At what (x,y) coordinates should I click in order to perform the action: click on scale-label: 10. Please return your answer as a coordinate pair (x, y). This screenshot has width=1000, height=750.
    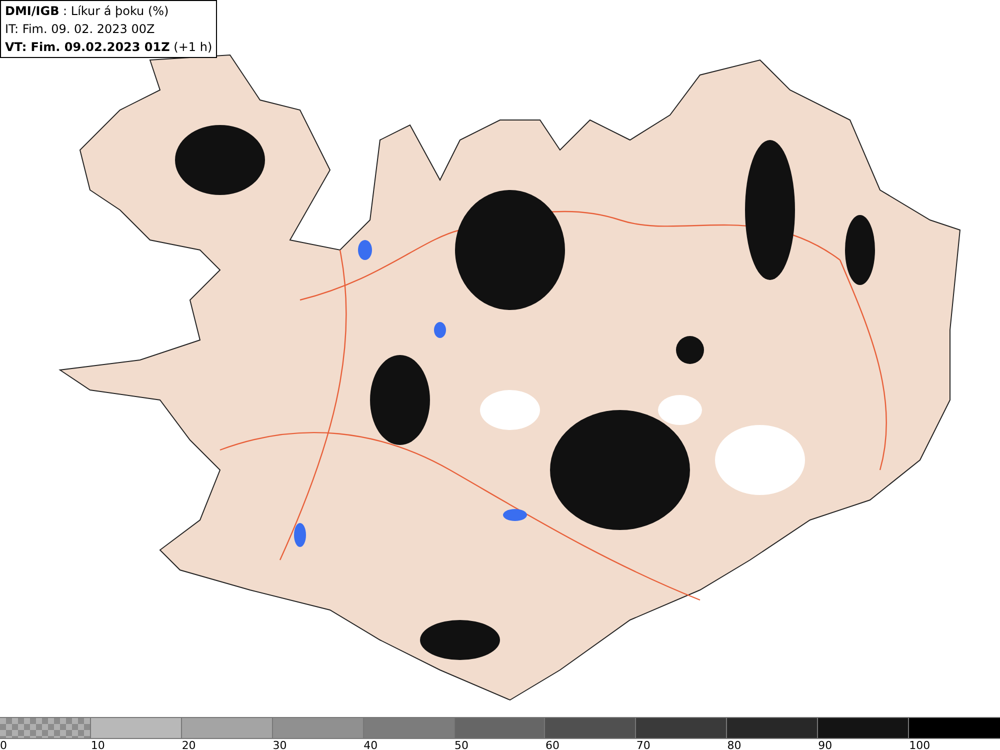
    Looking at the image, I should click on (97, 744).